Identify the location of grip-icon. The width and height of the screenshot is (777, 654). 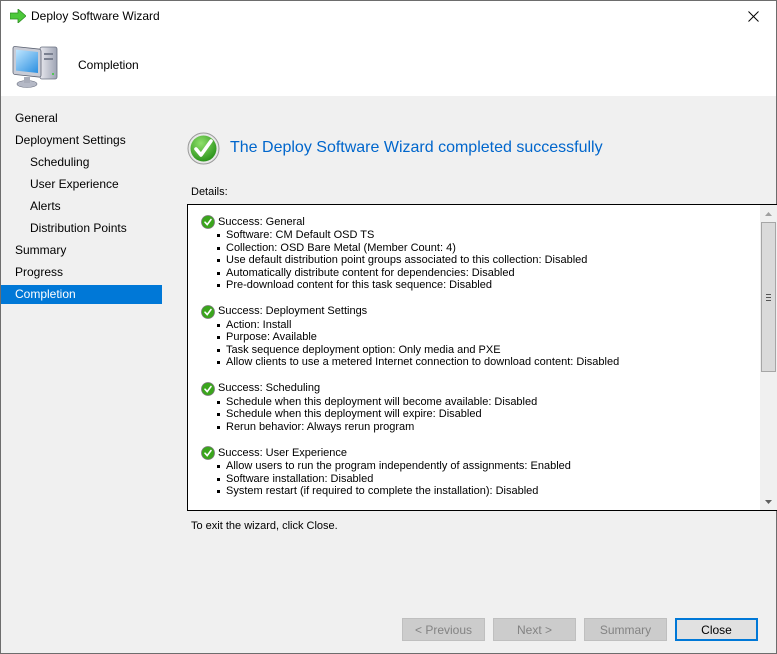
(768, 297).